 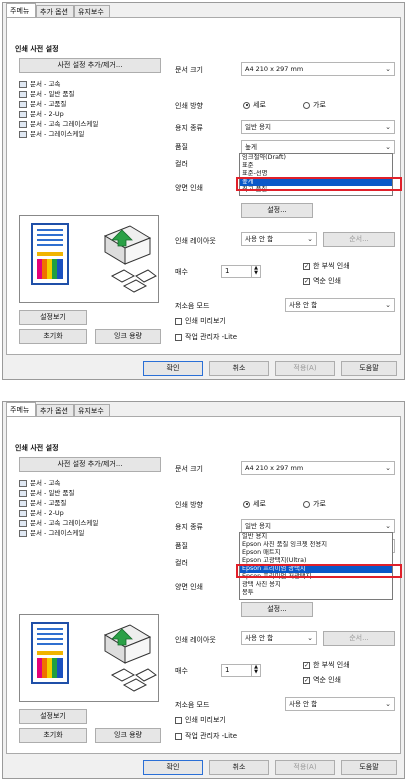 What do you see at coordinates (178, 321) in the screenshot?
I see `checkbox-empty-icon` at bounding box center [178, 321].